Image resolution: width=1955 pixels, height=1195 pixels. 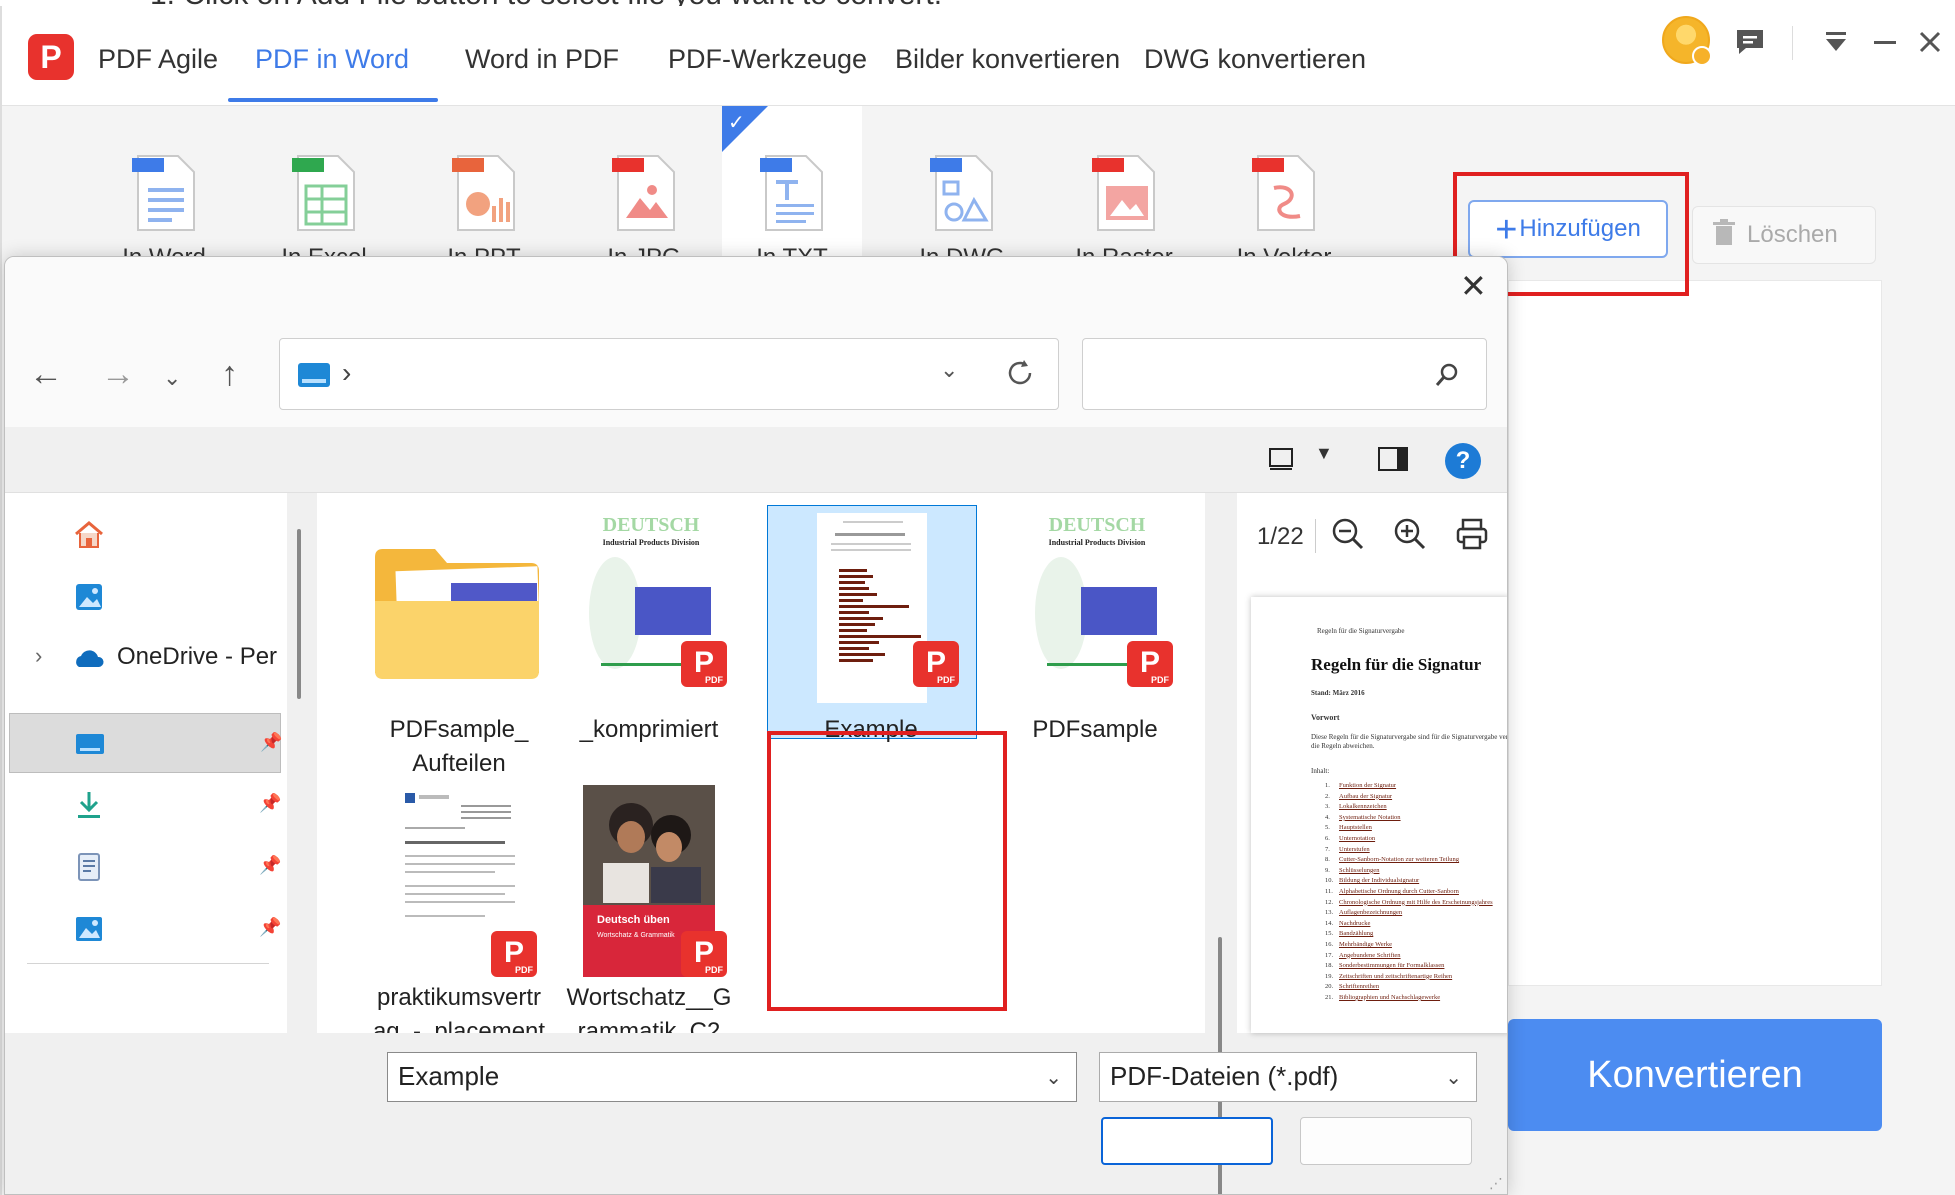 I want to click on cancel-button, so click(x=1386, y=1141).